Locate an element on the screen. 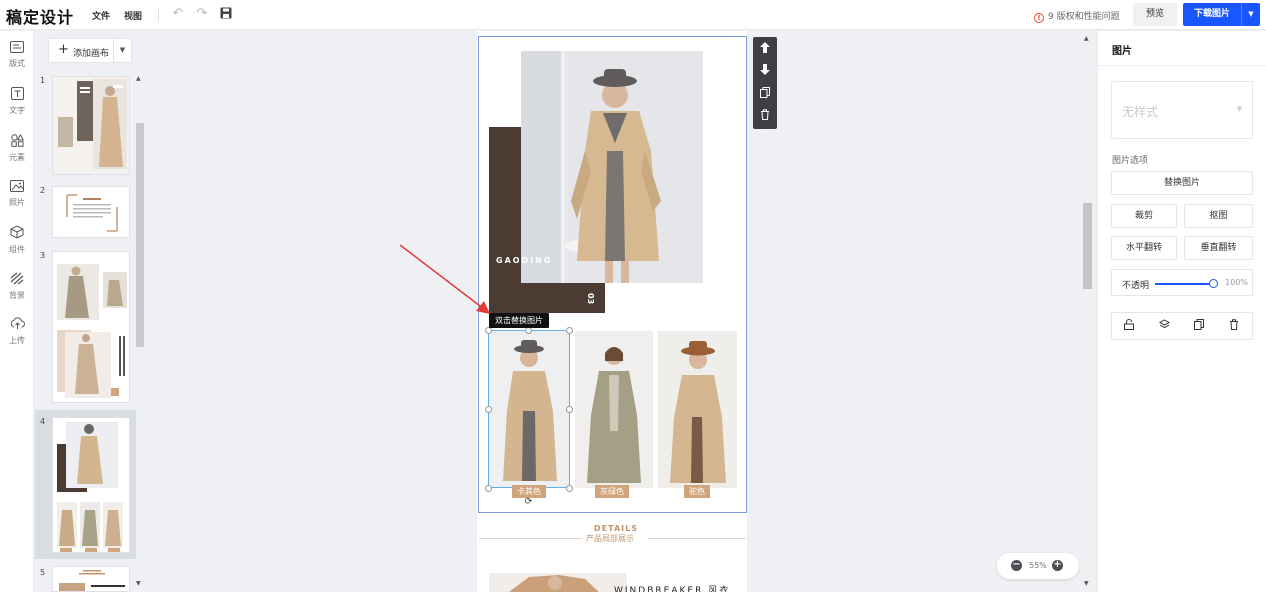  delete-icon is located at coordinates (765, 116).